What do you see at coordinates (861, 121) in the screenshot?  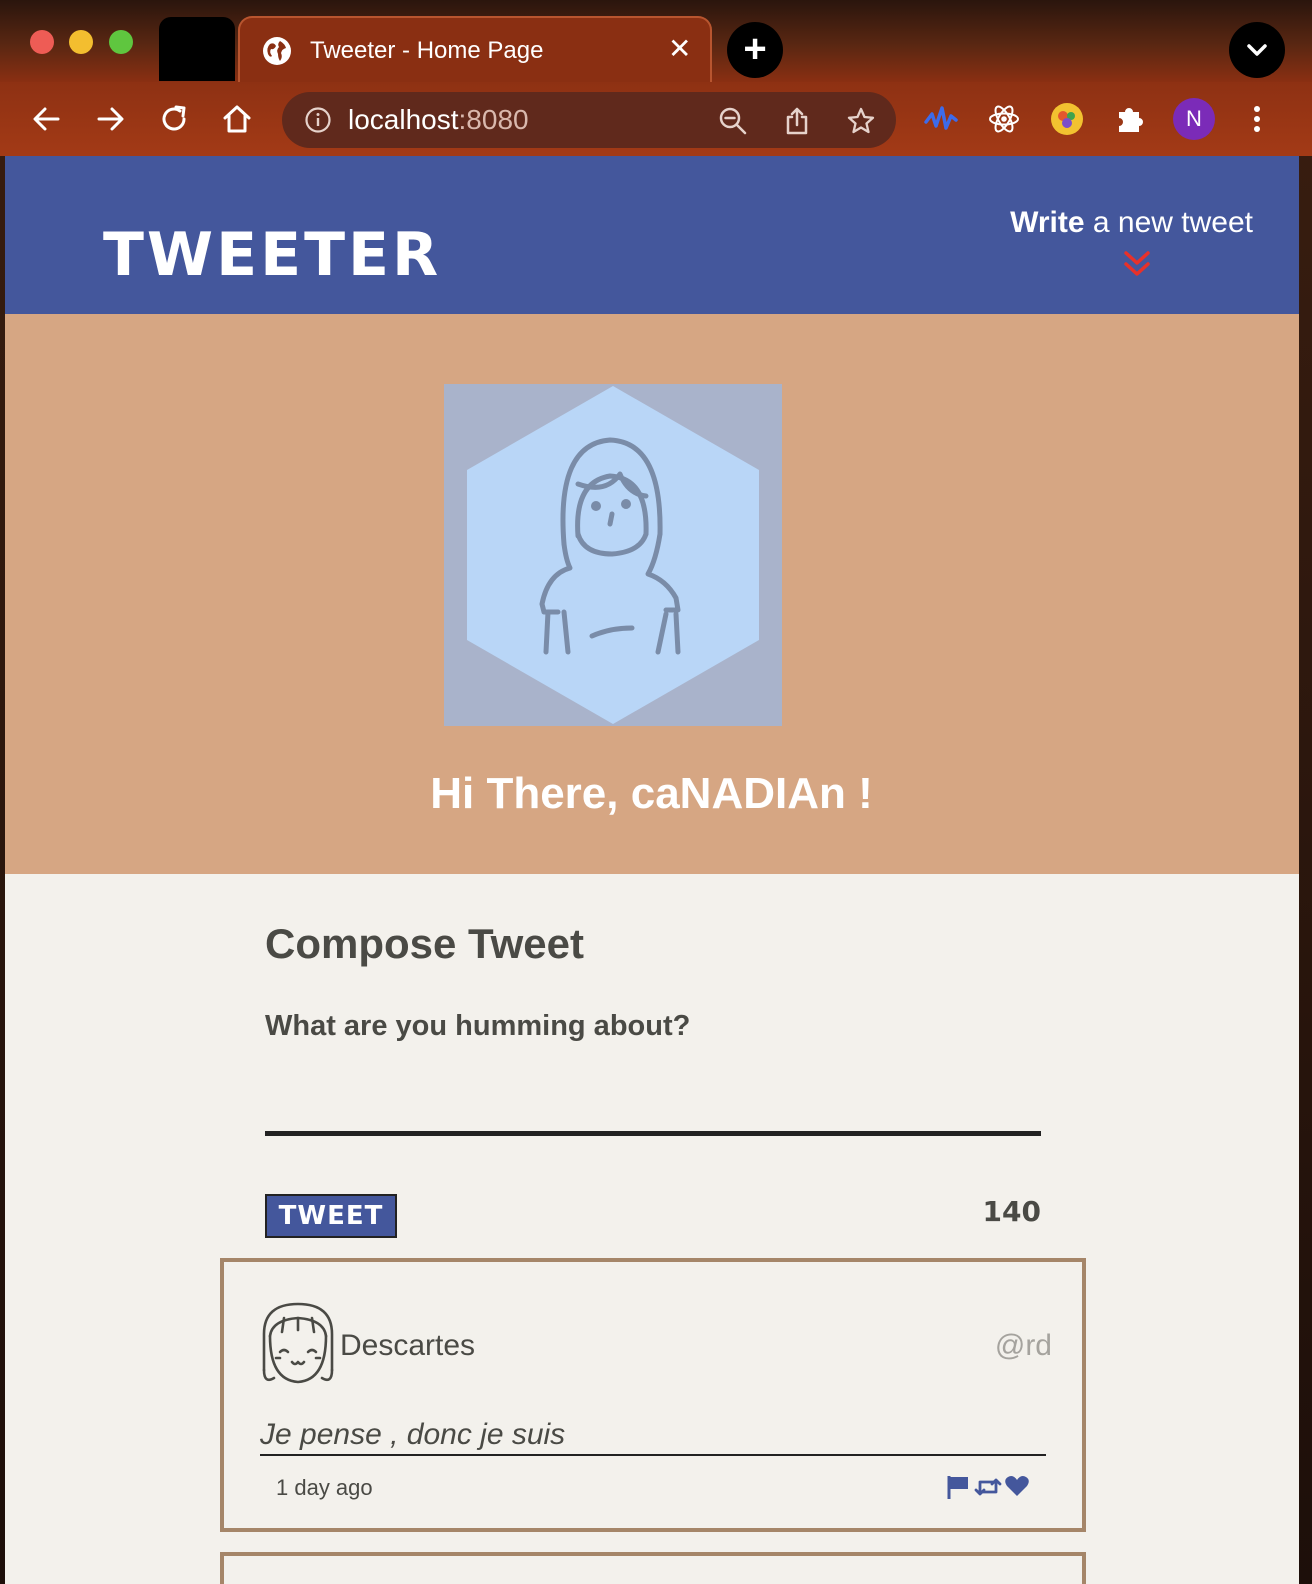 I see `bookmark-star-icon` at bounding box center [861, 121].